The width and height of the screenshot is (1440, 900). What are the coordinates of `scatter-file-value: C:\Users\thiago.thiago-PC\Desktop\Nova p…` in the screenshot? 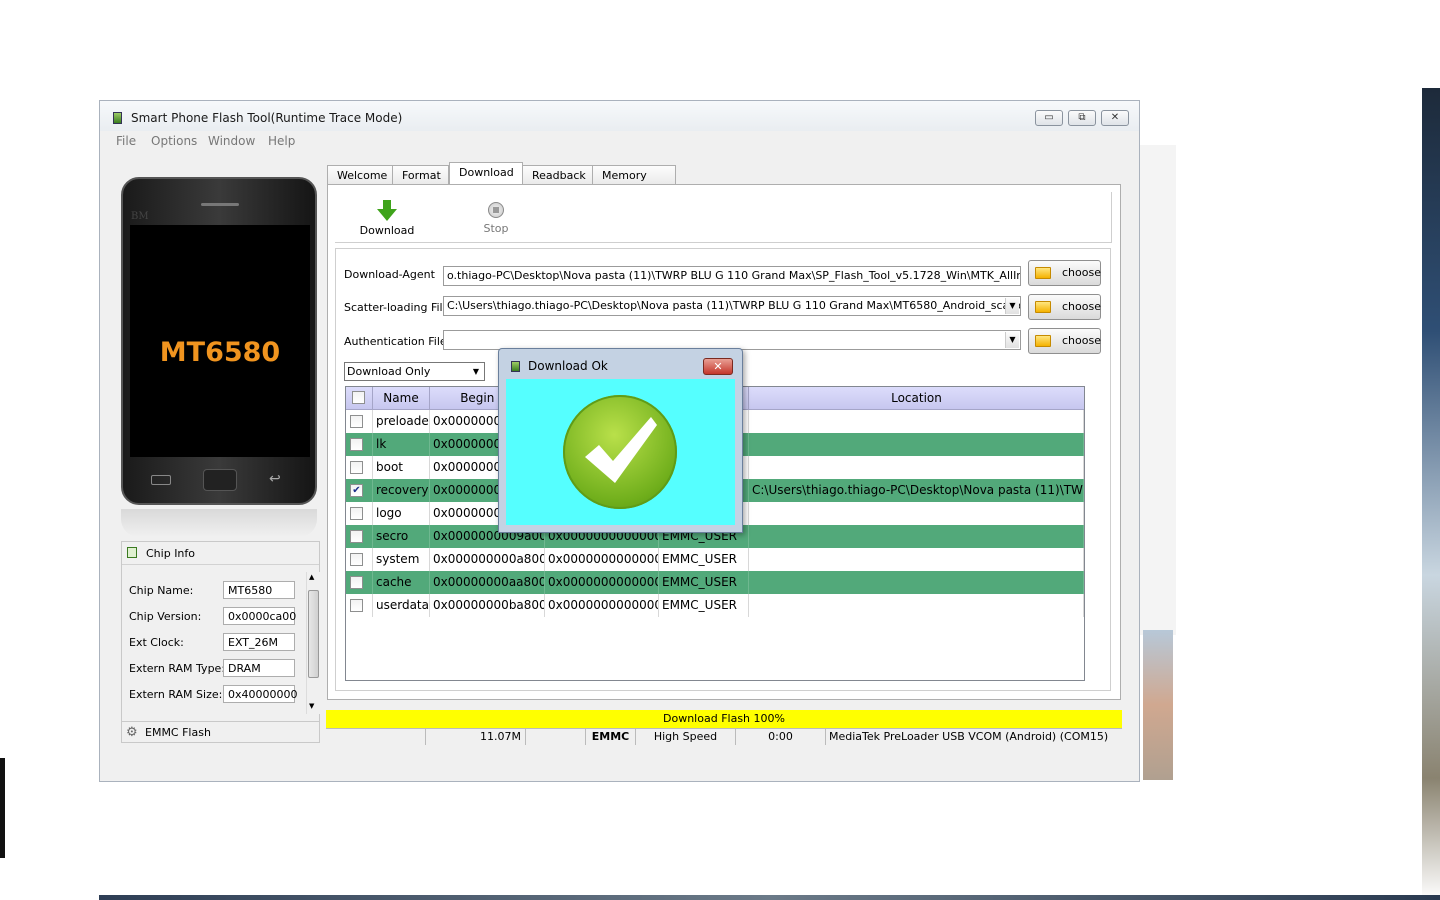 It's located at (734, 305).